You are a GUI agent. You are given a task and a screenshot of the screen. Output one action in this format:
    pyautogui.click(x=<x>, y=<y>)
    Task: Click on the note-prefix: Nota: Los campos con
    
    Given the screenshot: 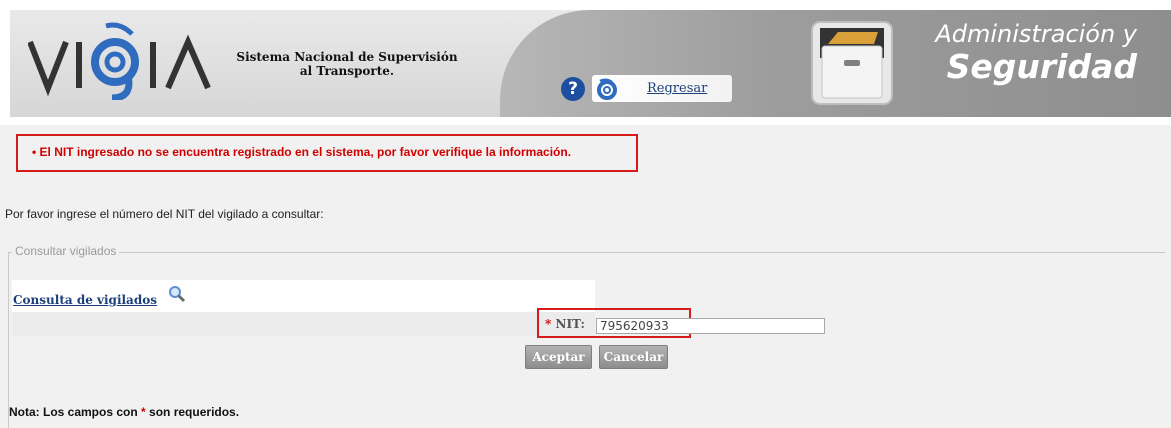 What is the action you would take?
    pyautogui.click(x=73, y=412)
    